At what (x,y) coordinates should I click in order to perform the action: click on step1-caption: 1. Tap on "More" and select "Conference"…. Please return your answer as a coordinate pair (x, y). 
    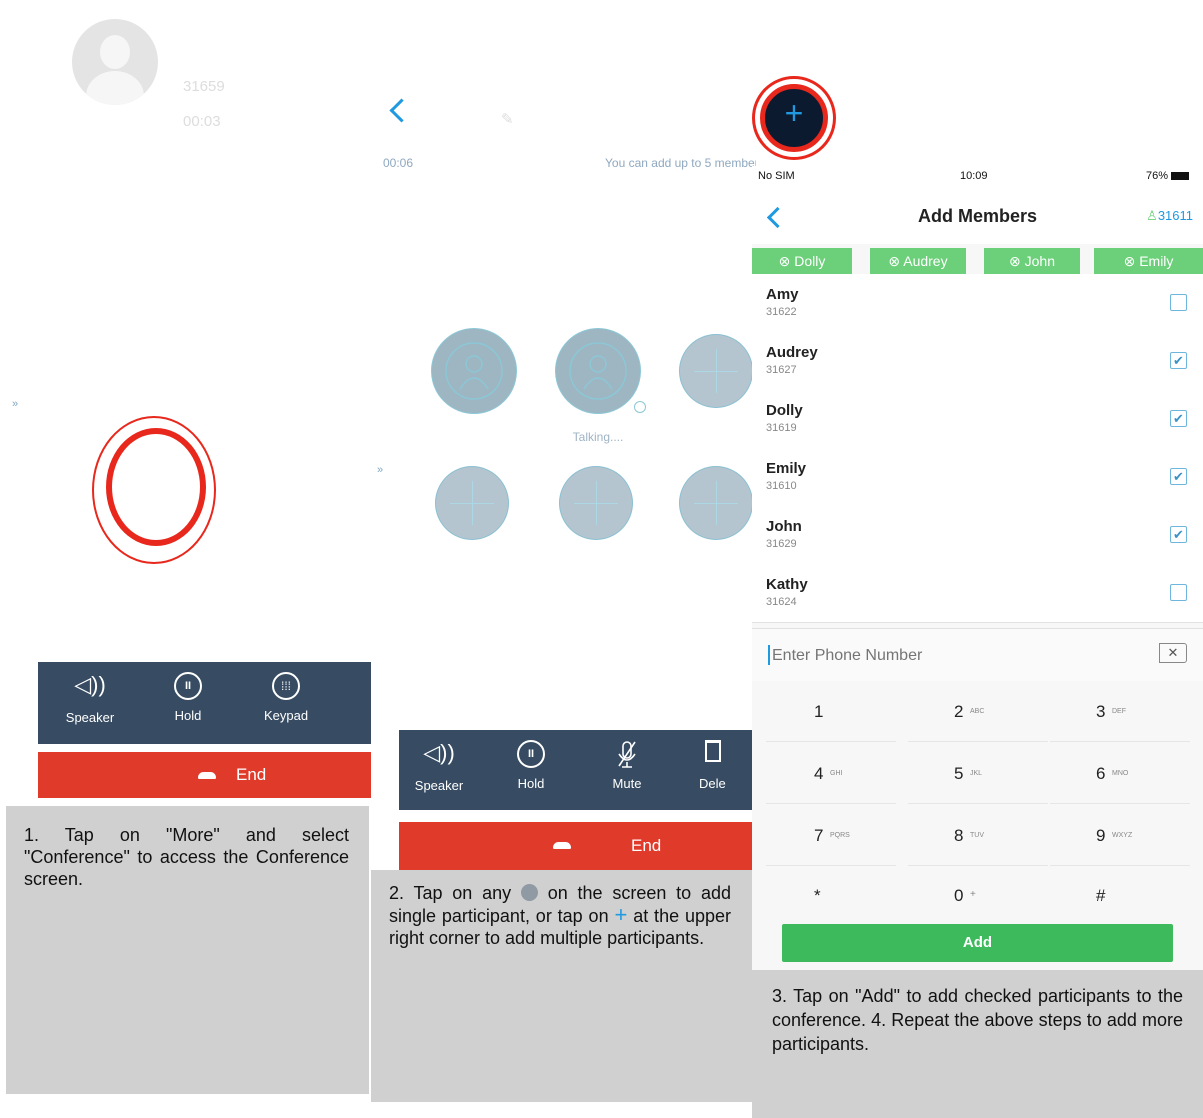
    Looking at the image, I should click on (187, 950).